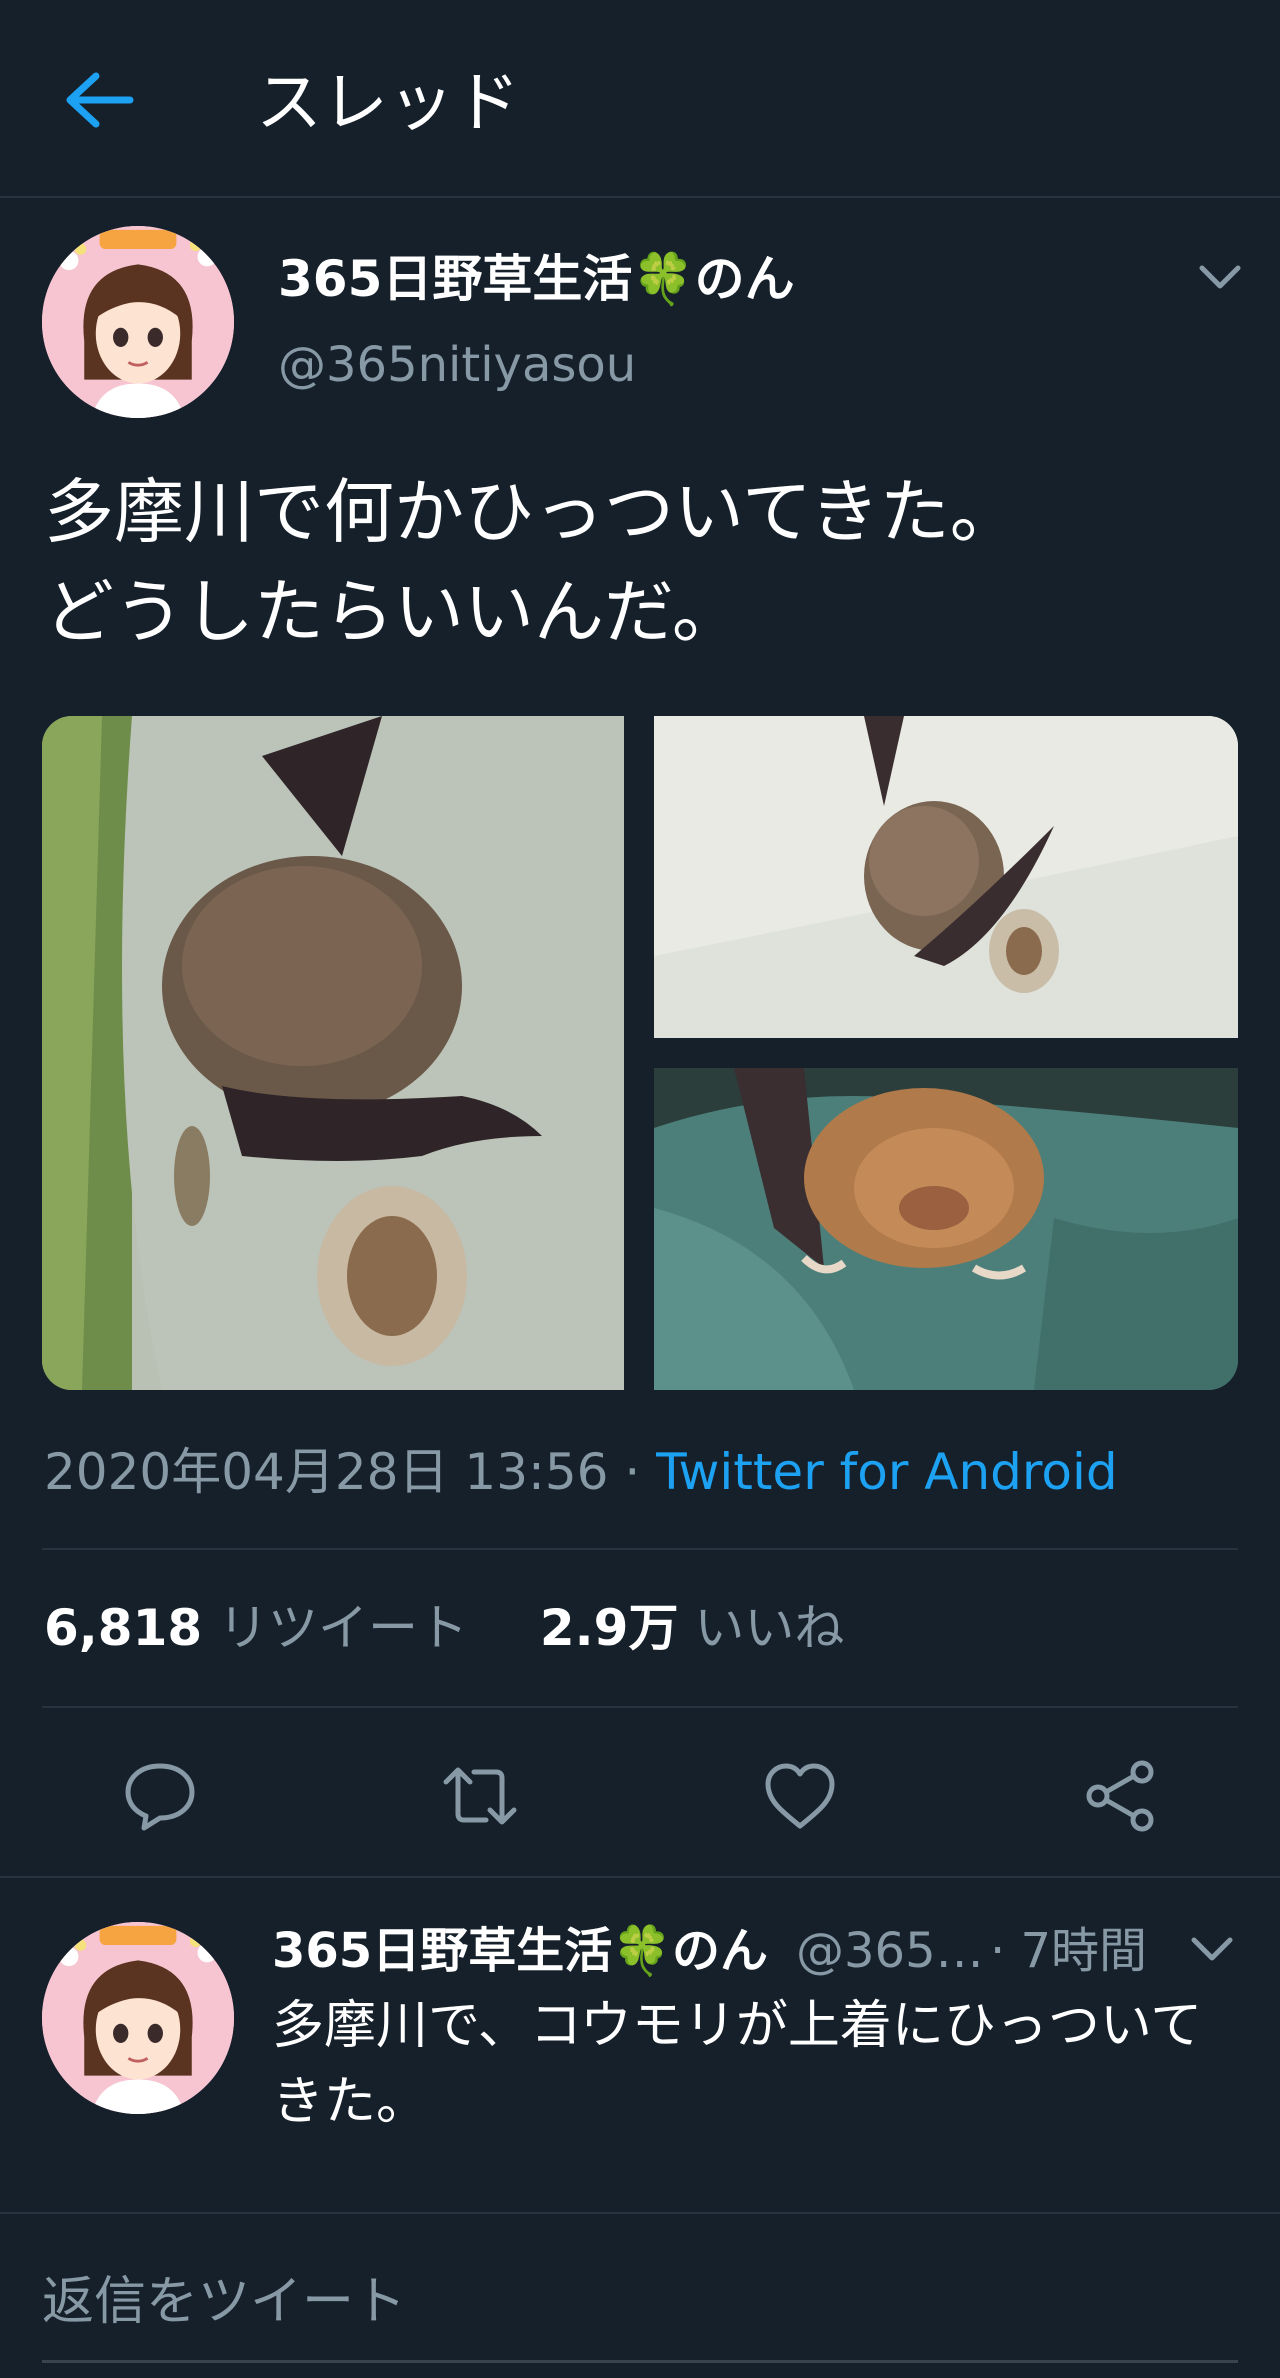 Image resolution: width=1280 pixels, height=2378 pixels. I want to click on reply-compose-input: 返信をツイート, so click(640, 2313).